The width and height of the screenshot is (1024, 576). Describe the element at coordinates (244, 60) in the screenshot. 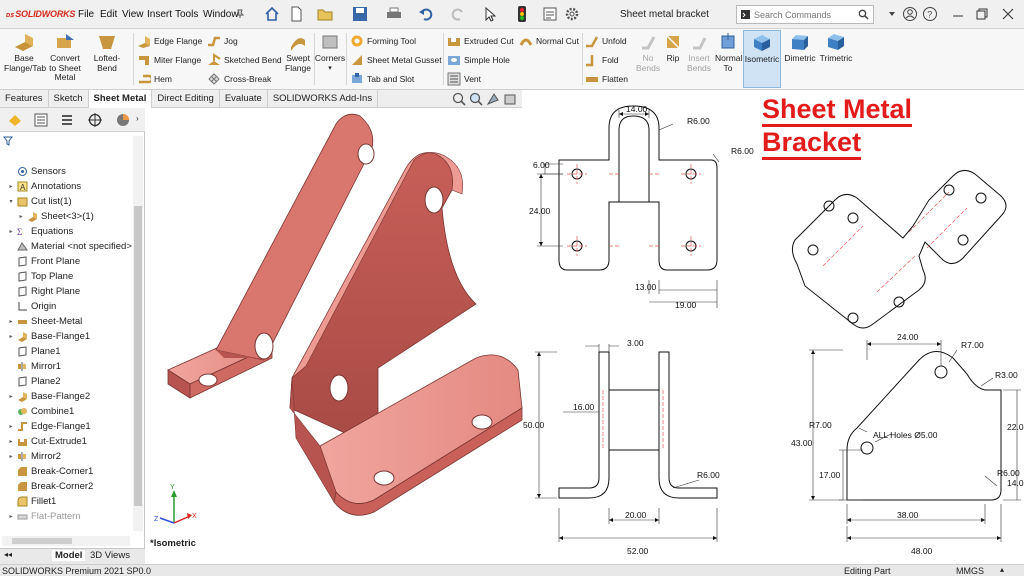

I see `sketched-bend-button: Sketched Bend` at that location.